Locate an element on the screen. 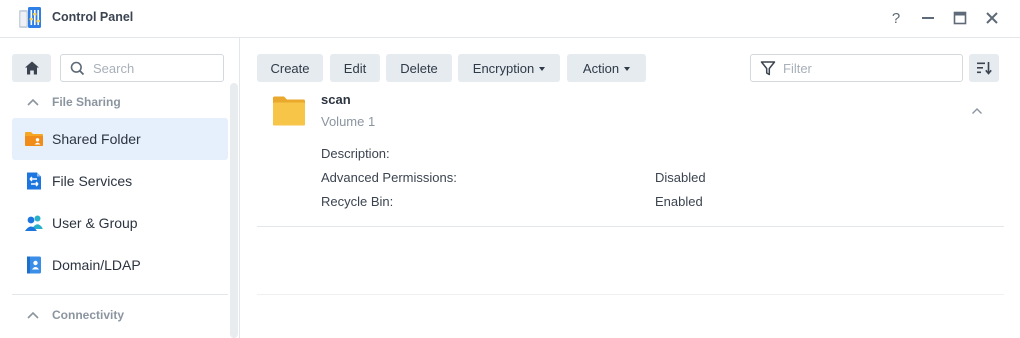  search-input is located at coordinates (155, 68).